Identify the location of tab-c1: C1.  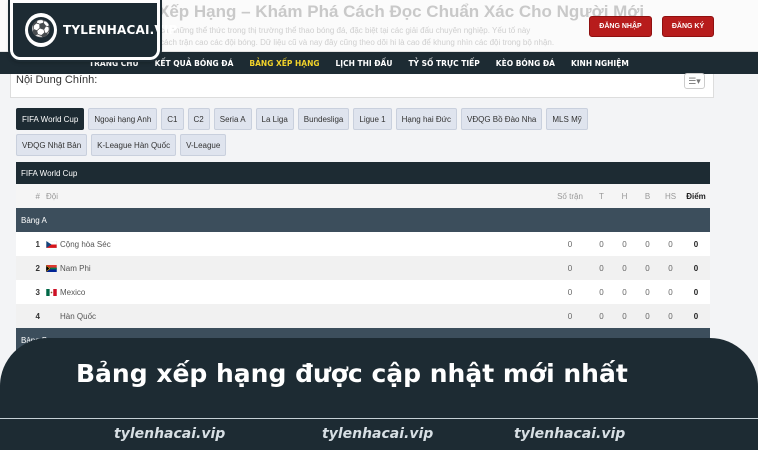
(172, 119).